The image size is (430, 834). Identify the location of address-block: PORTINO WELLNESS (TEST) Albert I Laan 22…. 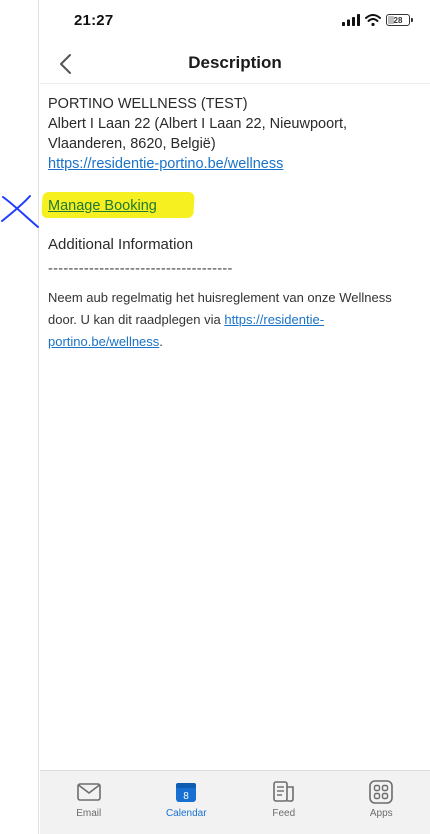
(235, 134).